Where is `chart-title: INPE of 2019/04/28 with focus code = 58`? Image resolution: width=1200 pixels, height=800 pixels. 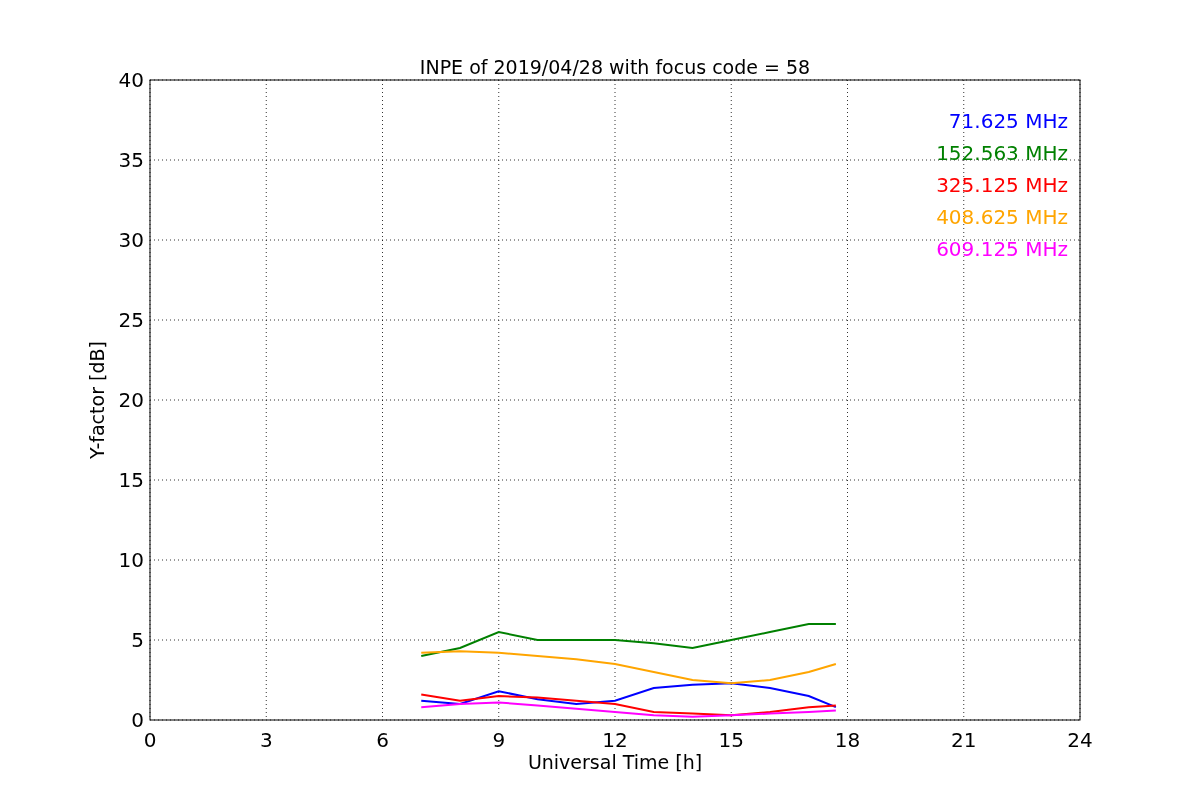
chart-title: INPE of 2019/04/28 with focus code = 58 is located at coordinates (615, 67).